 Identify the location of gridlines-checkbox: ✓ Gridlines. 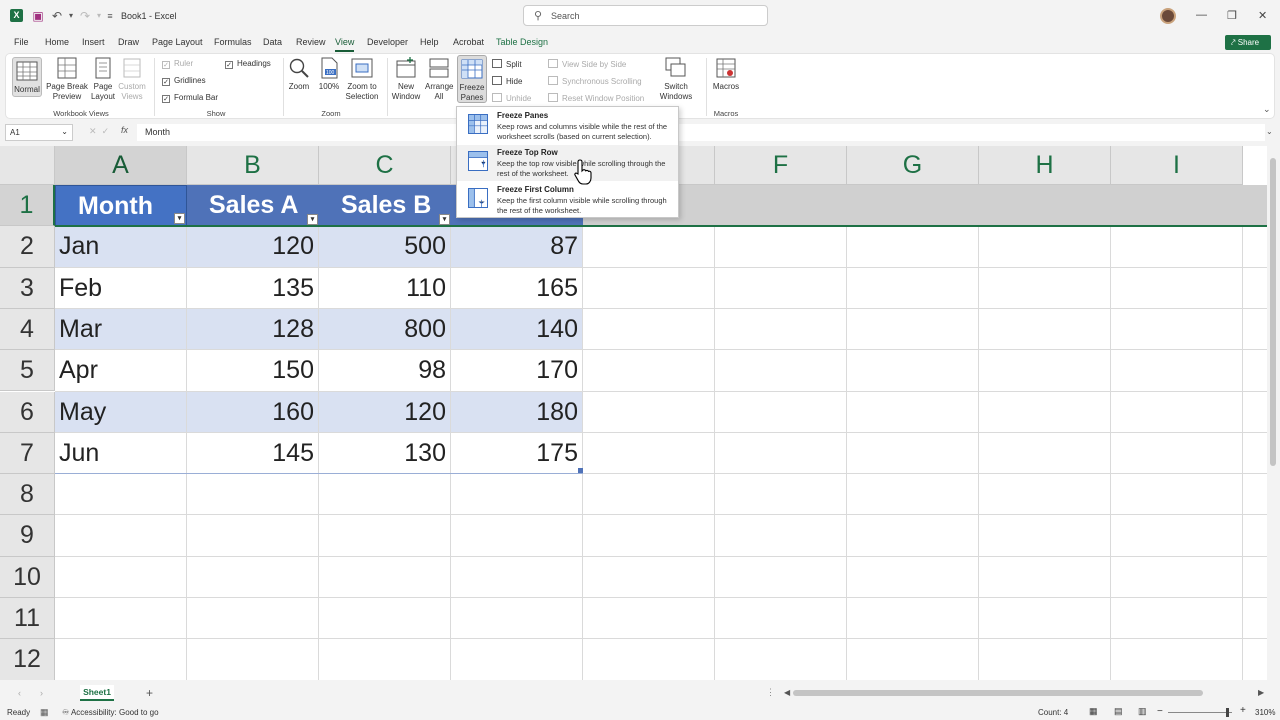
(184, 81).